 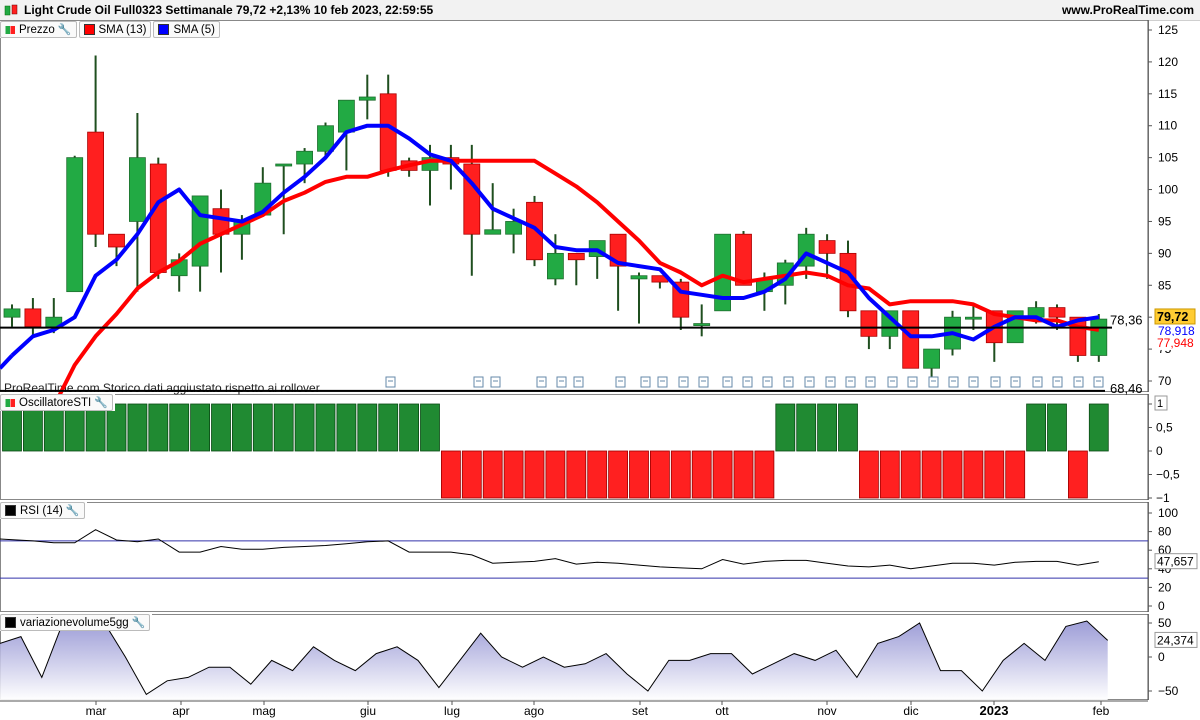 I want to click on legend-sti: OscillatoreSTI 🔧, so click(x=56, y=402).